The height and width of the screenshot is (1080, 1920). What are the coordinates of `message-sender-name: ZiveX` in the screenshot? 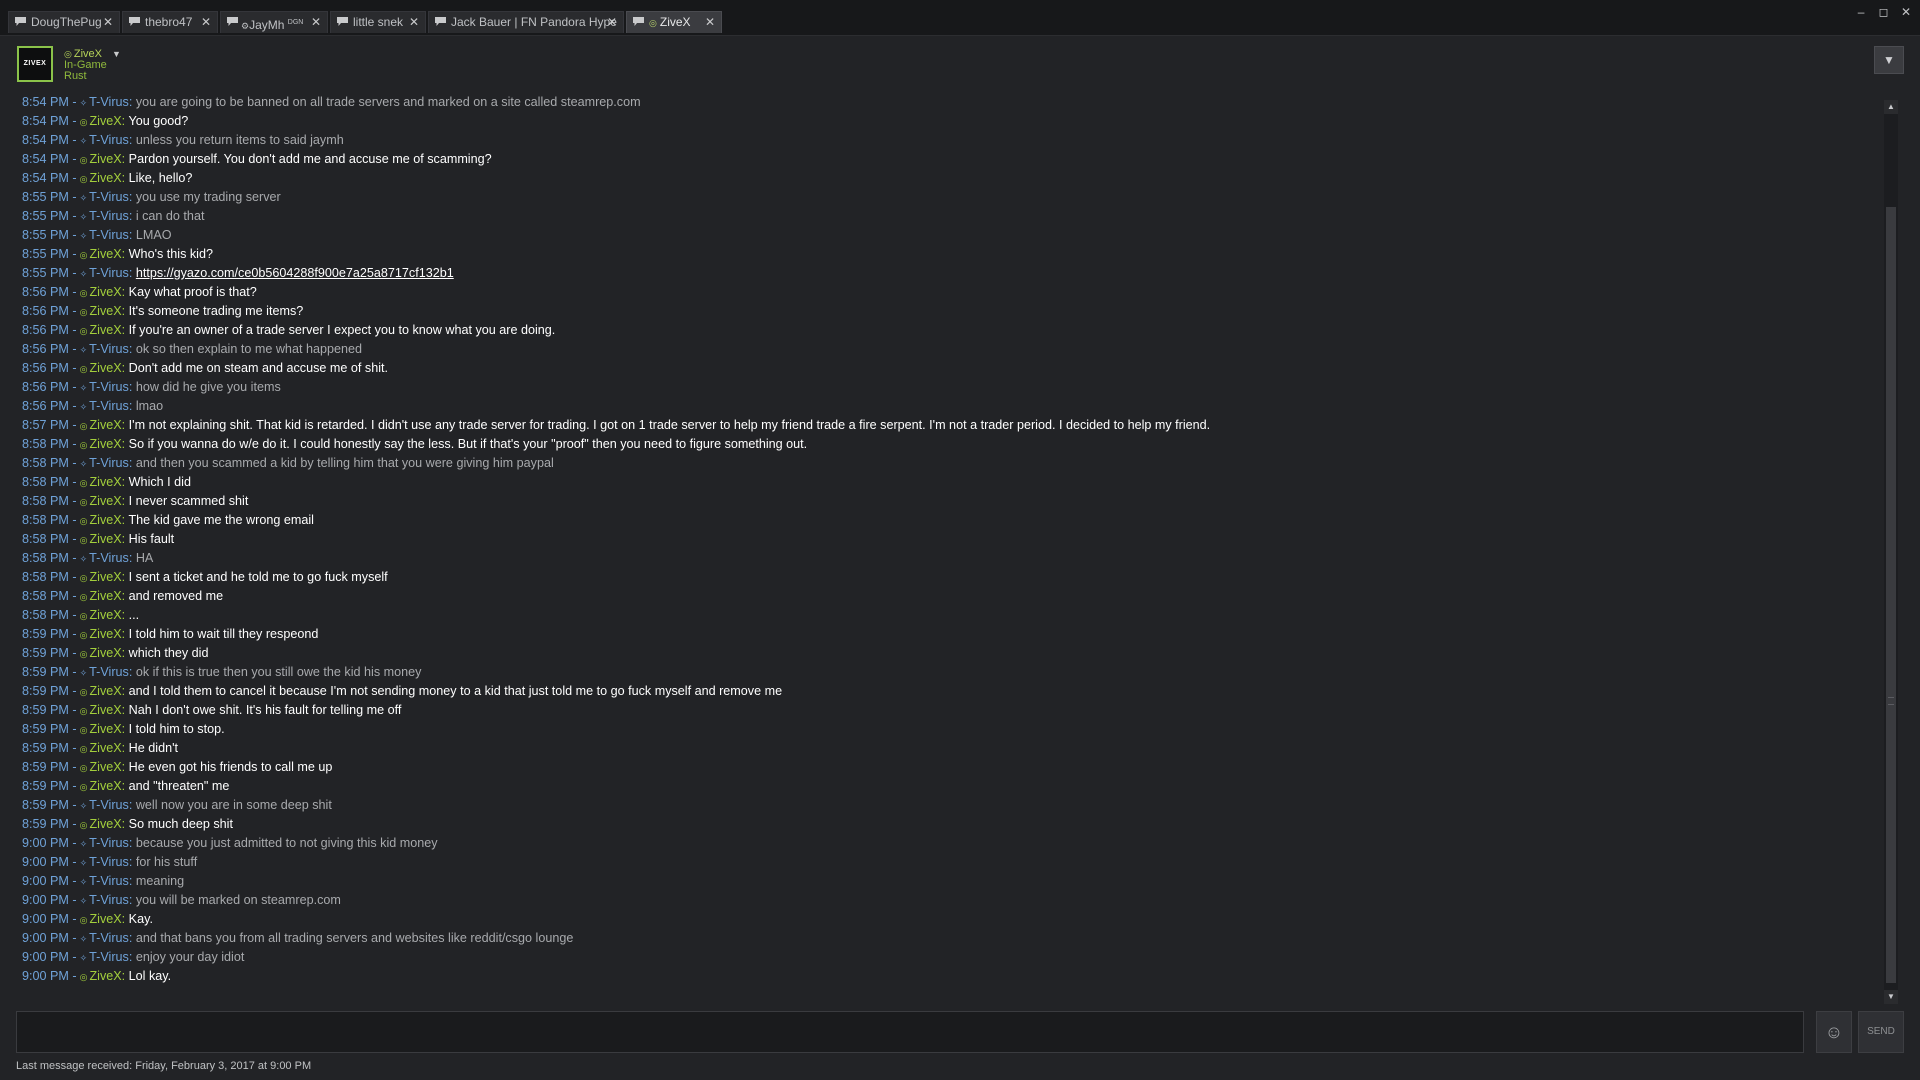 It's located at (105, 653).